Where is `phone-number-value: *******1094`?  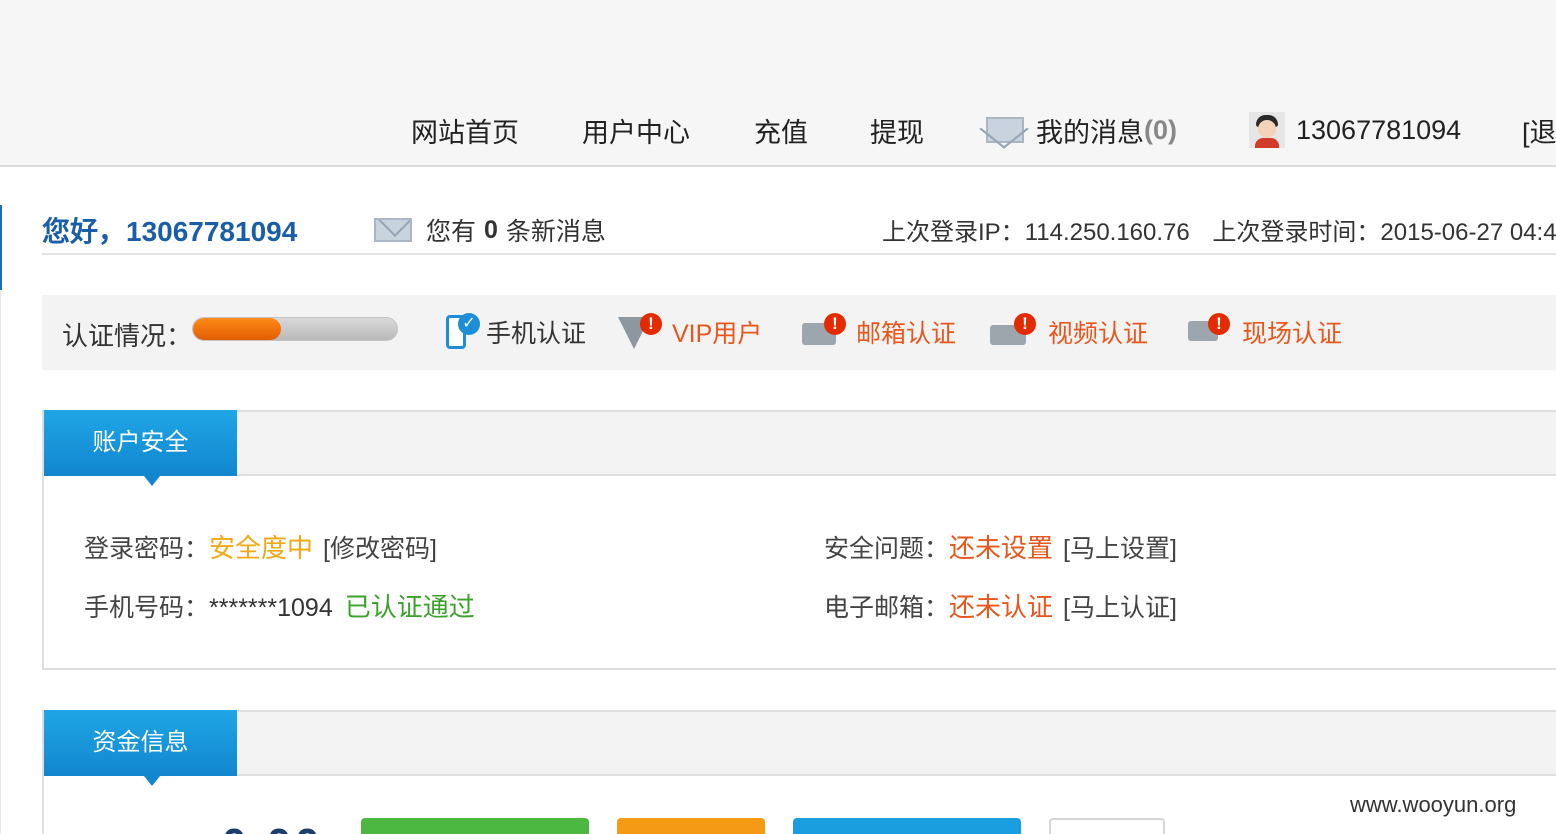
phone-number-value: *******1094 is located at coordinates (271, 608).